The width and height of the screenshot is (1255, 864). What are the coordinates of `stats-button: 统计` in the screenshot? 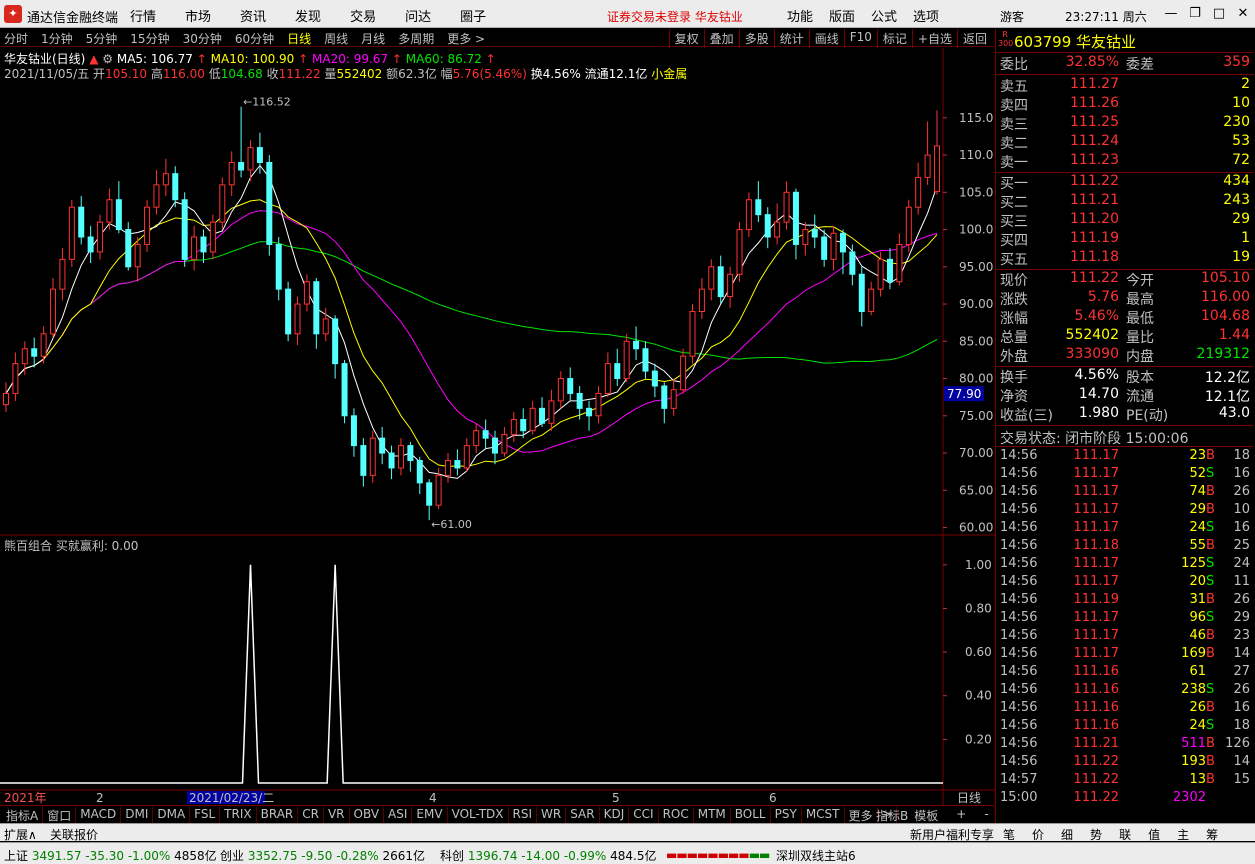 It's located at (791, 38).